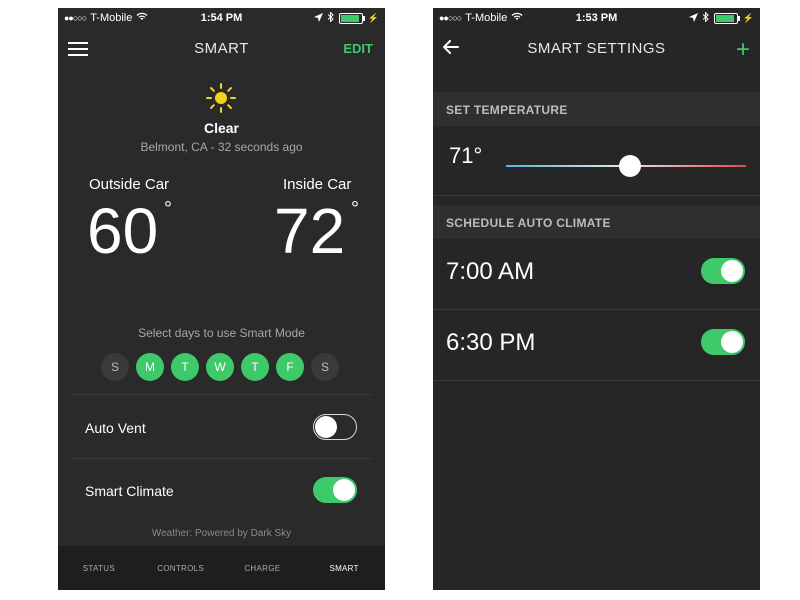 This screenshot has height=600, width=800. I want to click on temperature-slider-thumb, so click(630, 166).